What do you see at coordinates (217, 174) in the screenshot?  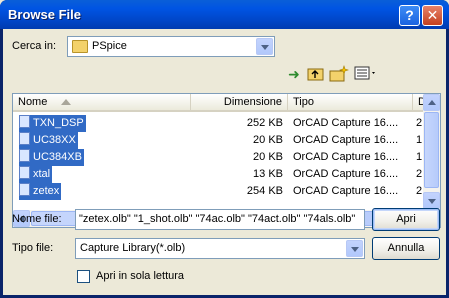 I see `list-item: xtal 13 KB OrCAD Capture 16.... 24` at bounding box center [217, 174].